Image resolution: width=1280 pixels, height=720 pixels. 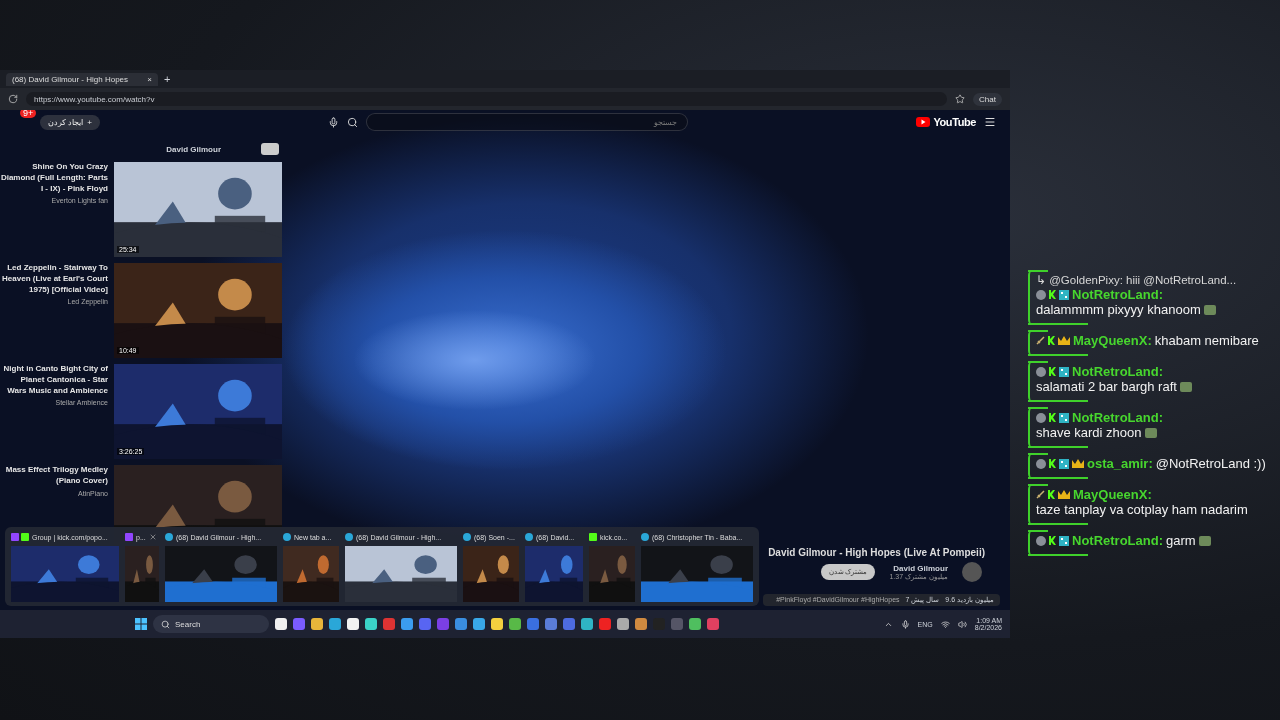 What do you see at coordinates (211, 624) in the screenshot?
I see `taskbar-search: Search` at bounding box center [211, 624].